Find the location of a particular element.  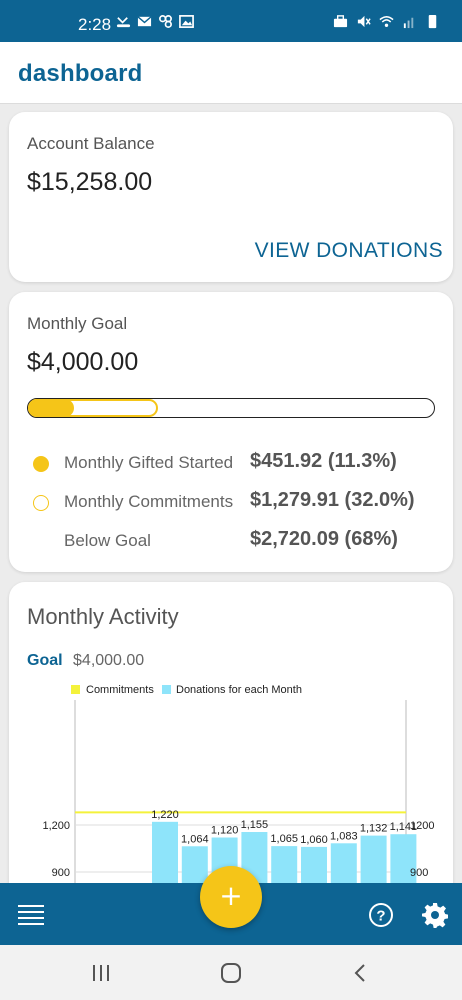

back-icon is located at coordinates (361, 973).